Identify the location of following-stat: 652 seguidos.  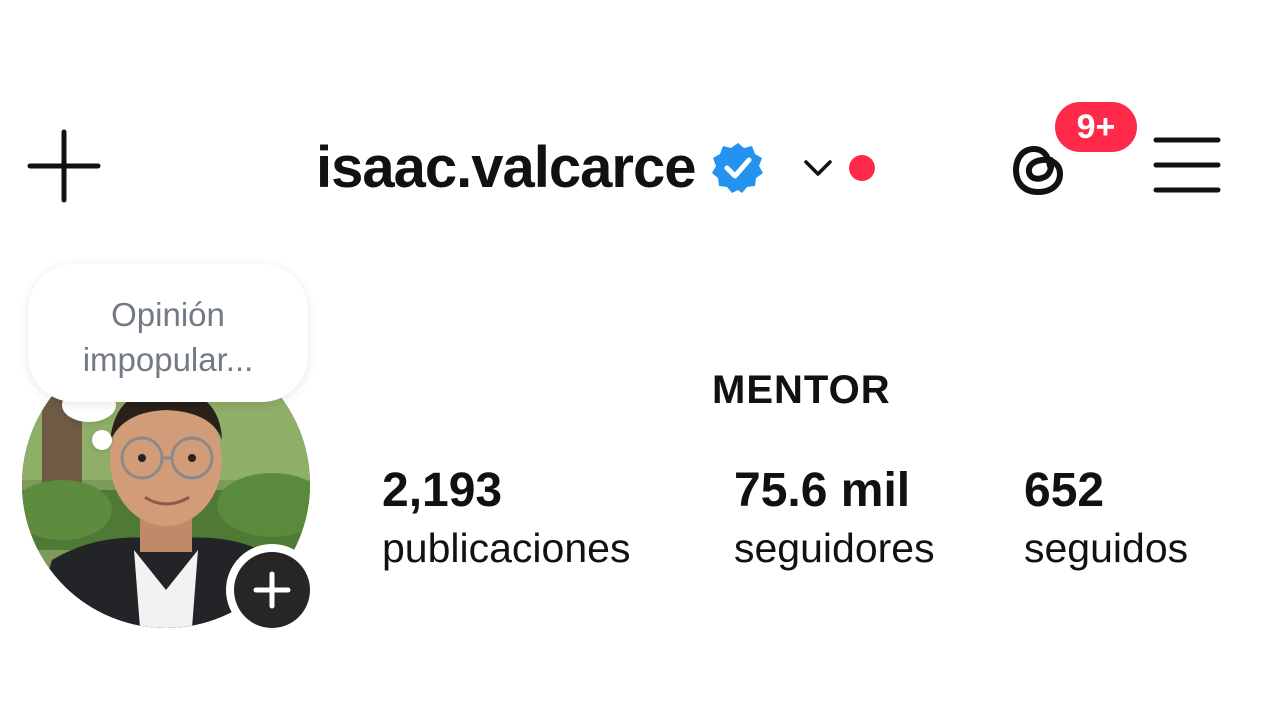
(1106, 519).